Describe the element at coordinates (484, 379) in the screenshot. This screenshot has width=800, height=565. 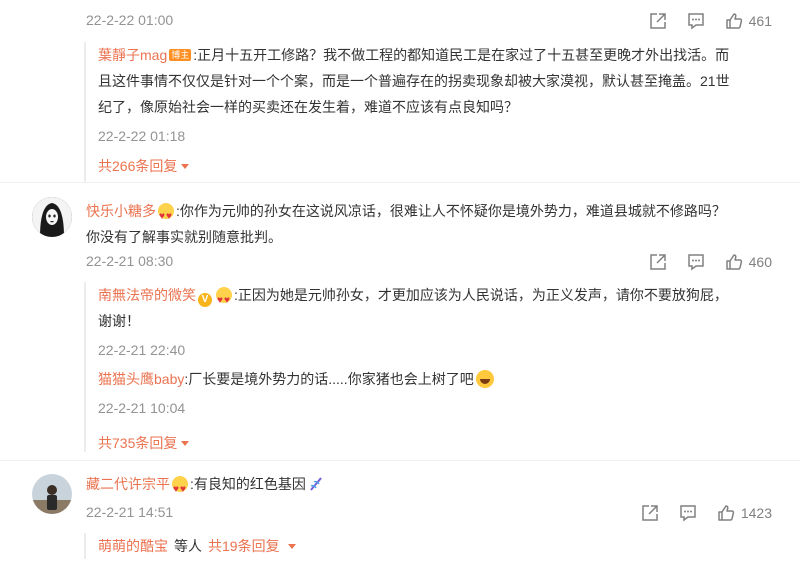
I see `laugh-emoji-icon` at that location.